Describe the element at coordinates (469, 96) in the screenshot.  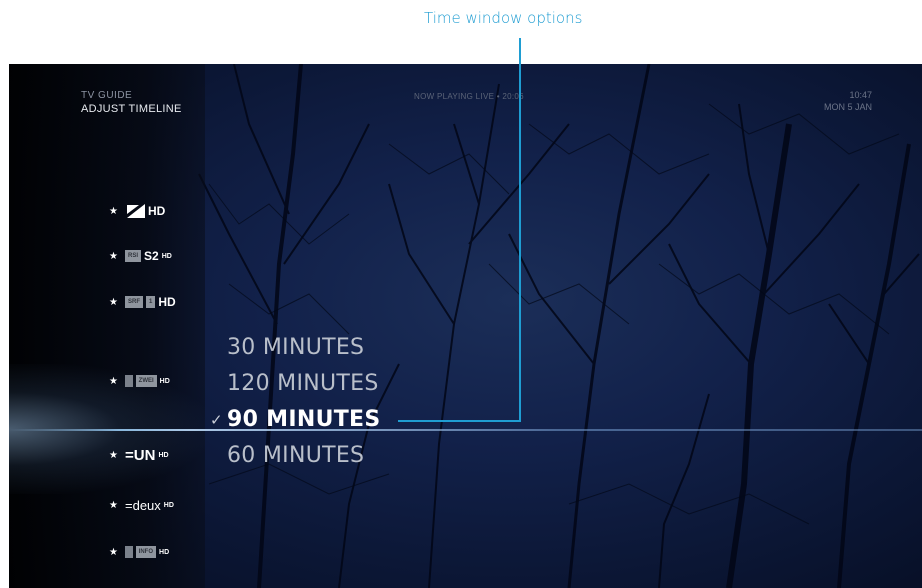
I see `now-playing-text: NOW PLAYING LIVE • 20:06` at that location.